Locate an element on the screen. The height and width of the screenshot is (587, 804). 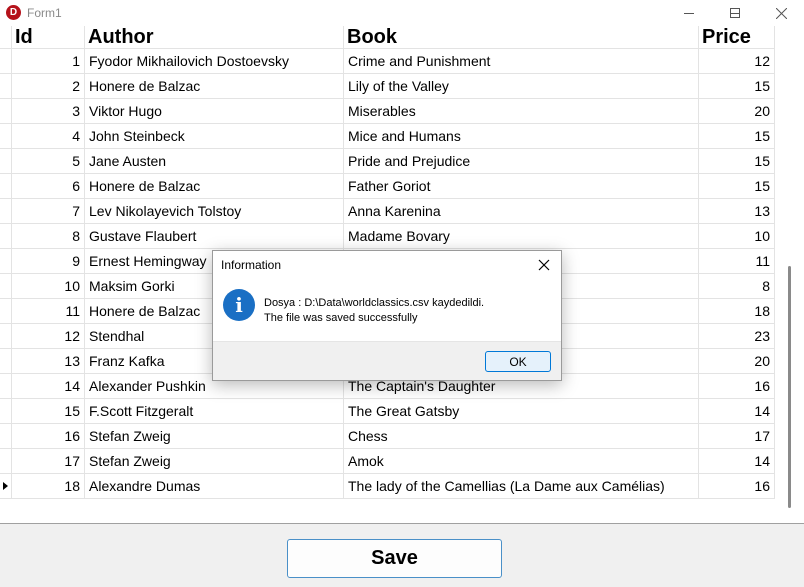
cell-price: 10 is located at coordinates (737, 236).